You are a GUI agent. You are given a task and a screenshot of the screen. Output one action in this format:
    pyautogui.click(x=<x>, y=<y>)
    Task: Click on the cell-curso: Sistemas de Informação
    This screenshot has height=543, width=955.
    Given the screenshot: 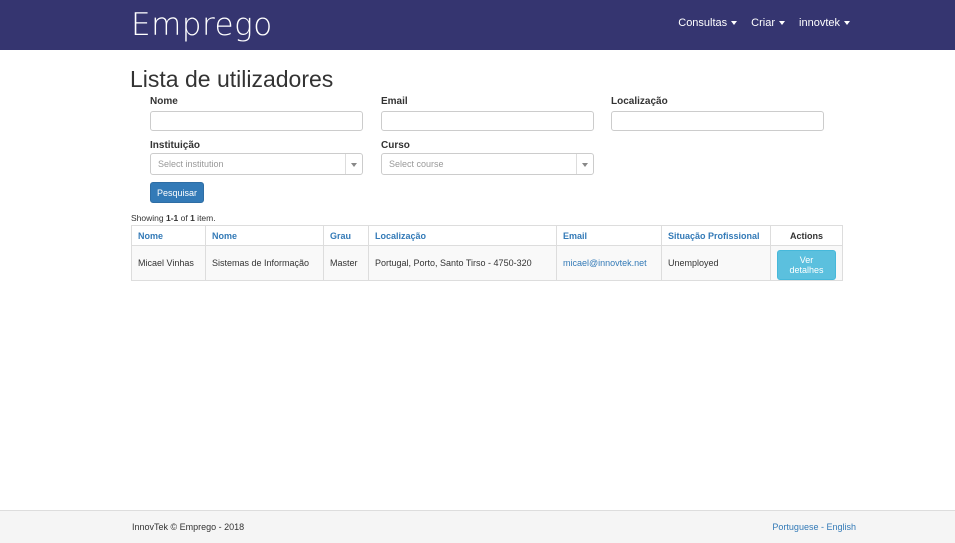 What is the action you would take?
    pyautogui.click(x=264, y=263)
    